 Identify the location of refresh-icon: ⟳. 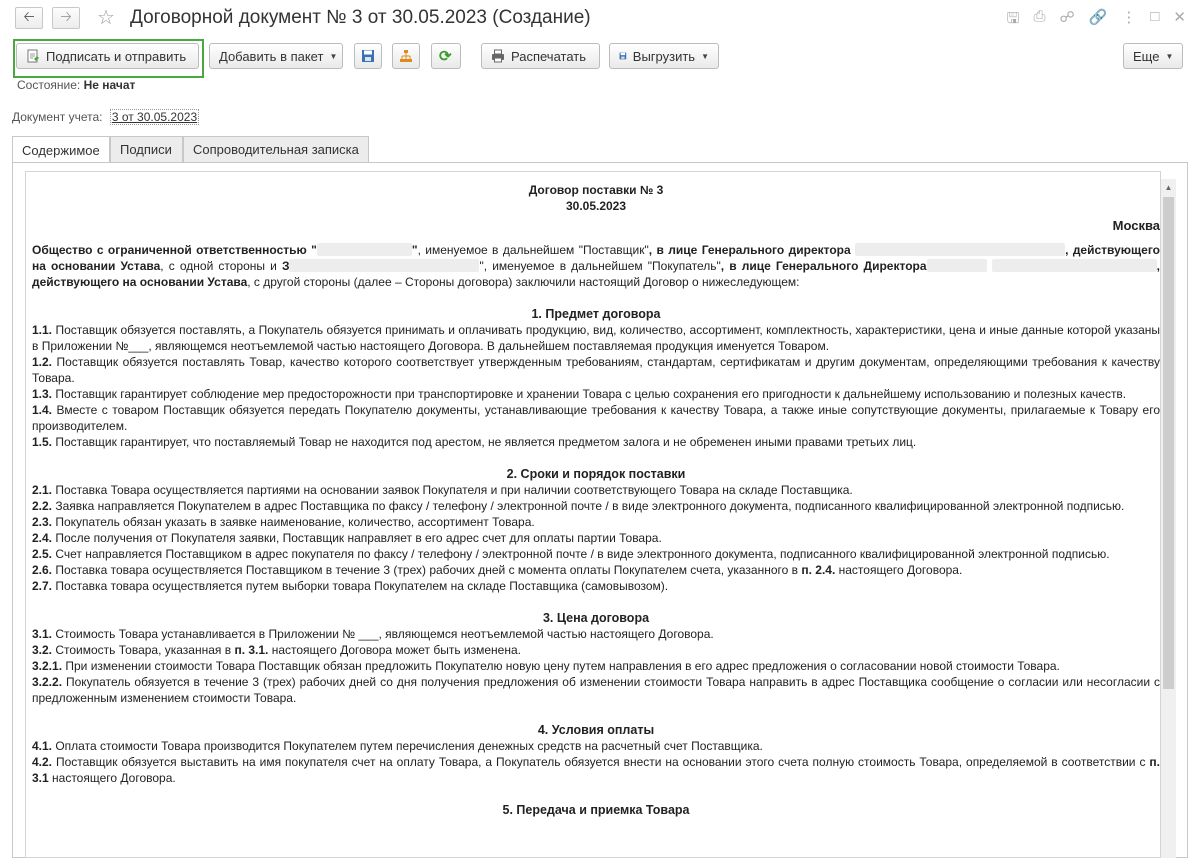
(445, 56).